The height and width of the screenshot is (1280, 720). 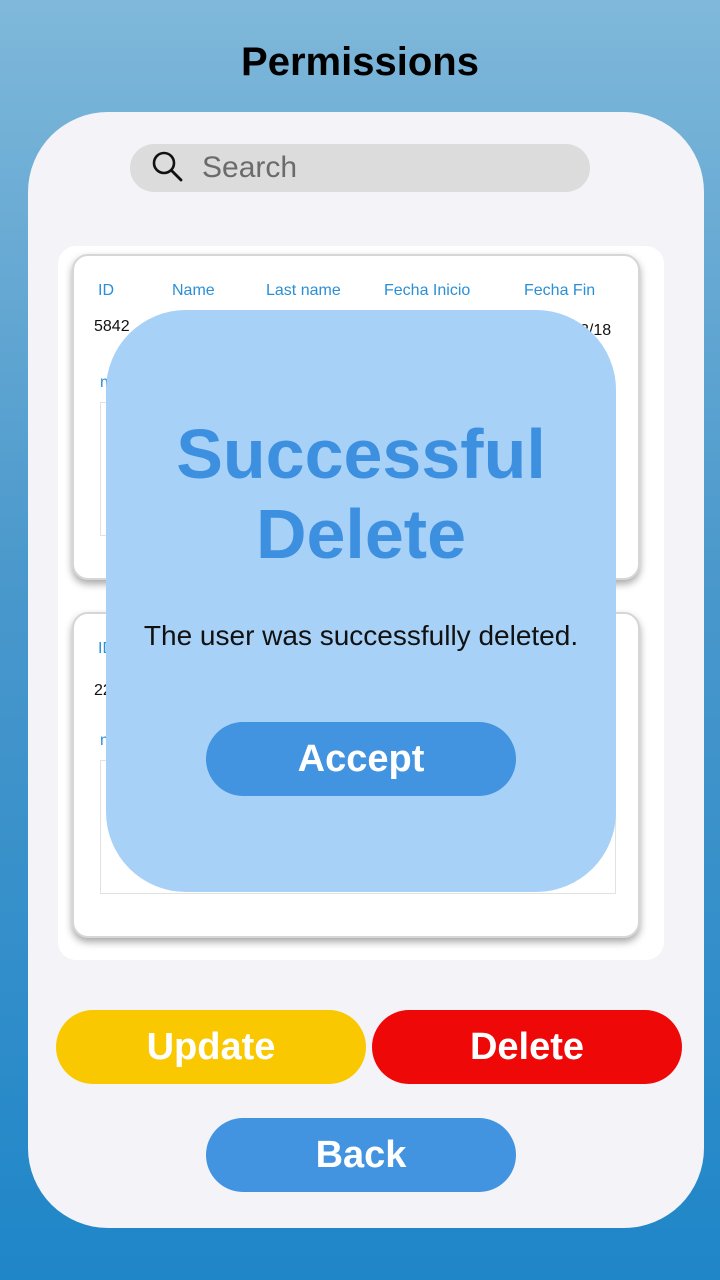 What do you see at coordinates (527, 1047) in the screenshot?
I see `delete-button: Delete` at bounding box center [527, 1047].